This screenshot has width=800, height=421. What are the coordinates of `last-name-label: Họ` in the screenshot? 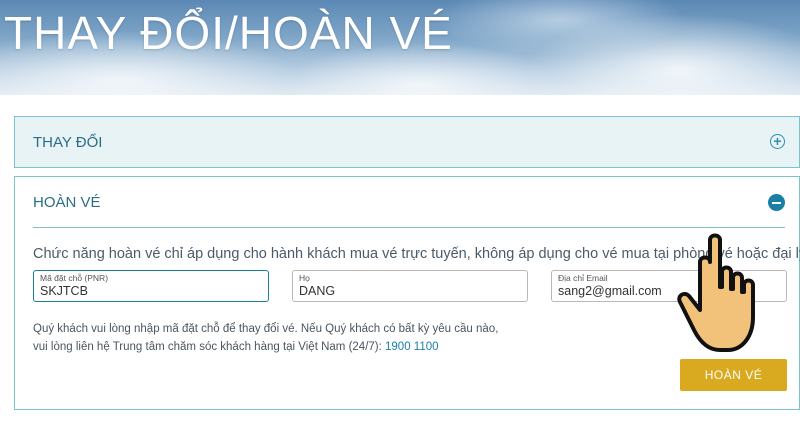 It's located at (304, 278).